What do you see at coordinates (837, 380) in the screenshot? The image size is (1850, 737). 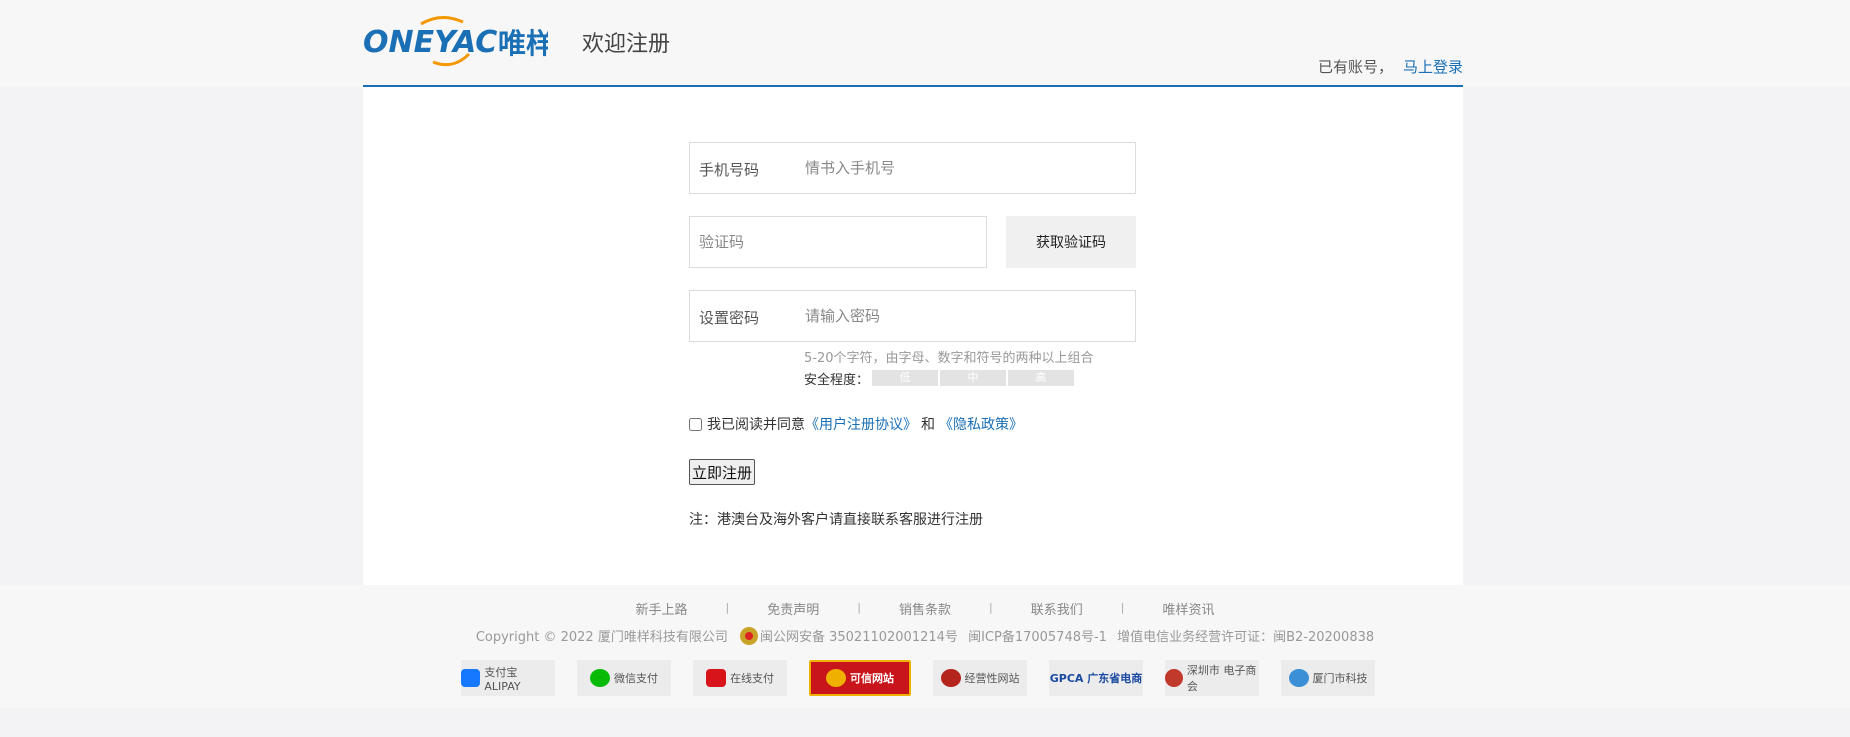 I see `strength-label: 安全程度：` at bounding box center [837, 380].